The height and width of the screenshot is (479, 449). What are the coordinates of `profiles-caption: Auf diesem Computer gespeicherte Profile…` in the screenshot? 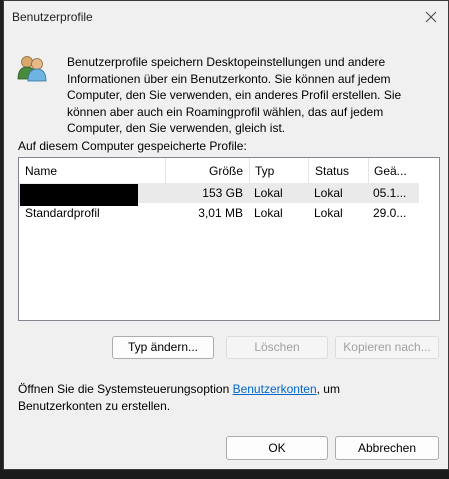 It's located at (132, 146).